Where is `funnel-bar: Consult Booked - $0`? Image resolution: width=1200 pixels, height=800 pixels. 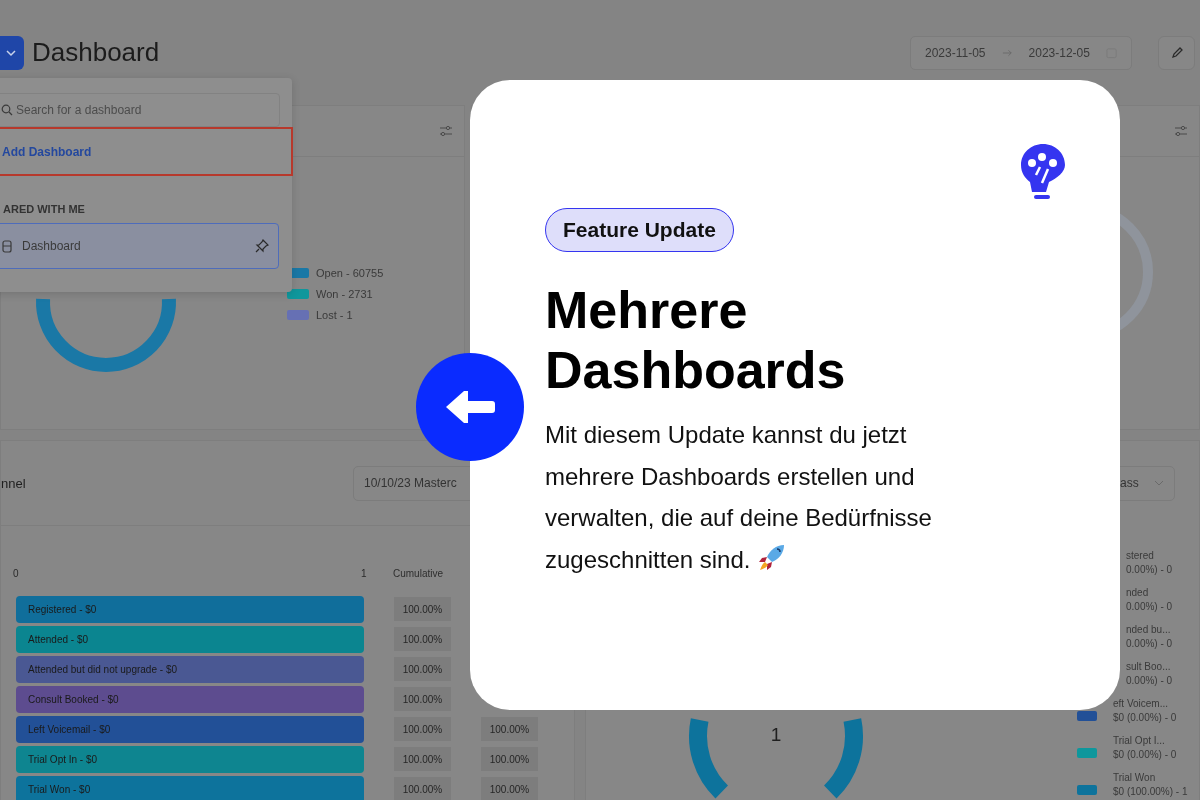
funnel-bar: Consult Booked - $0 is located at coordinates (190, 699).